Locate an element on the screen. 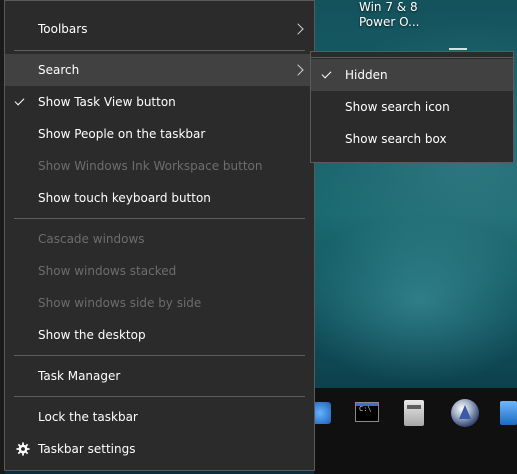 This screenshot has width=517, height=474. menu-item-toolbars: Toolbars is located at coordinates (159, 29).